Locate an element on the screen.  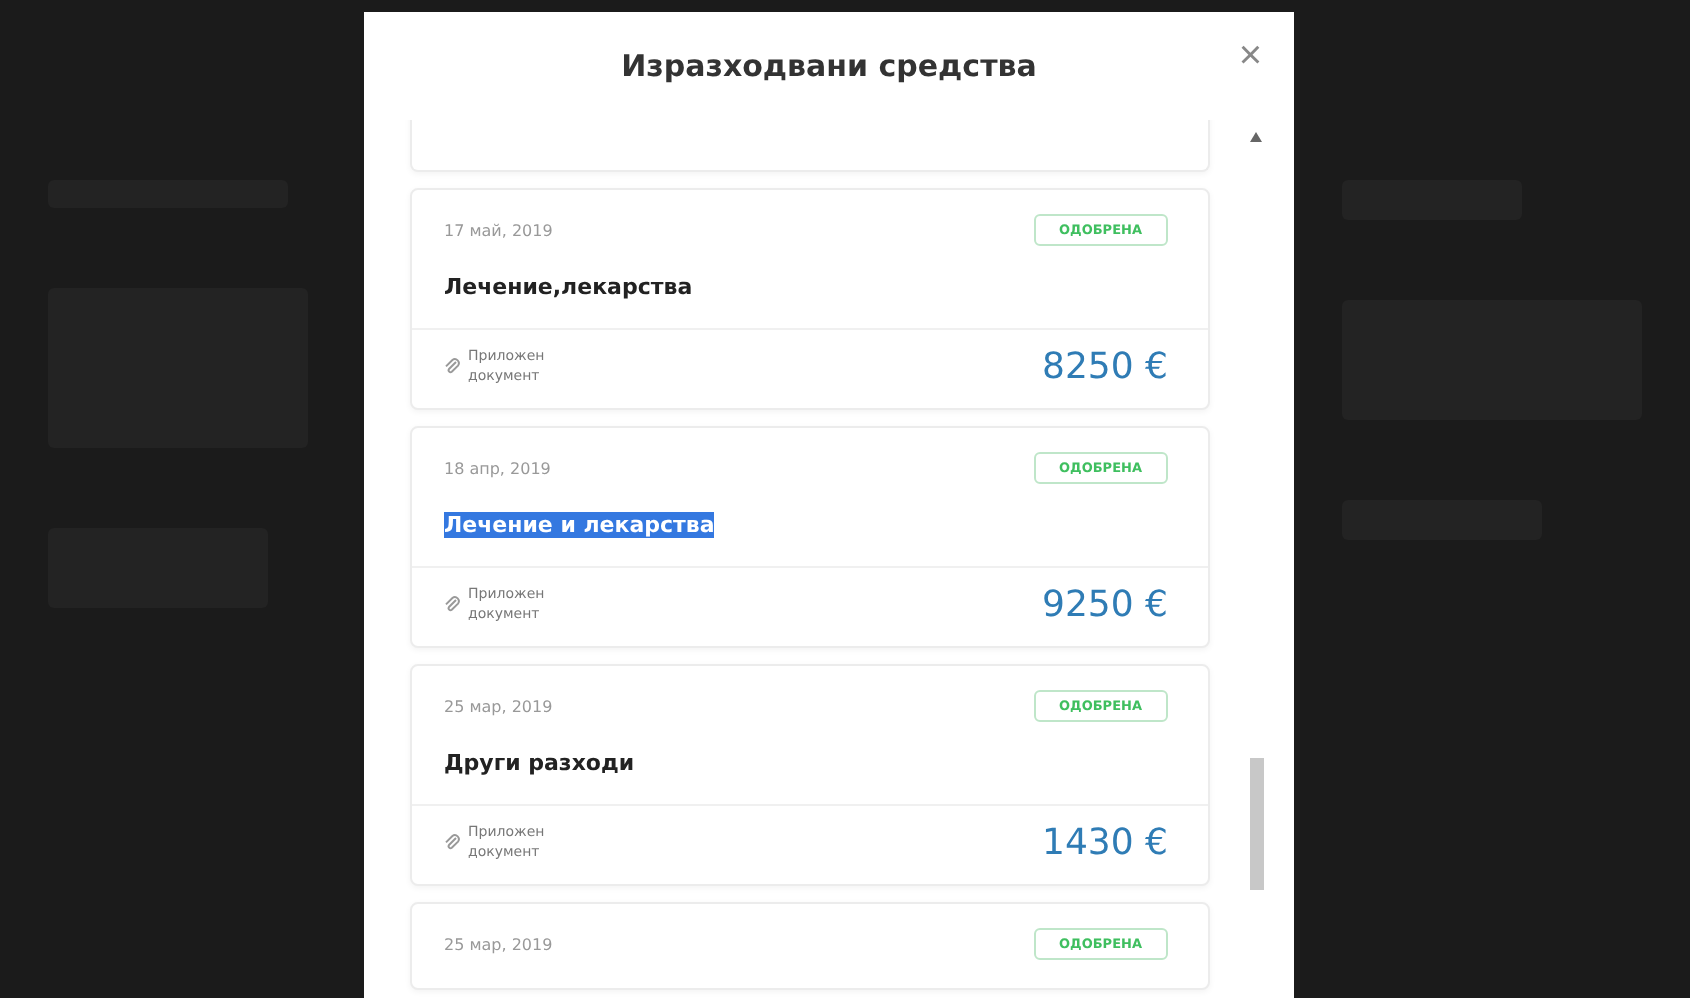
scroll-up-arrow-icon is located at coordinates (1256, 137).